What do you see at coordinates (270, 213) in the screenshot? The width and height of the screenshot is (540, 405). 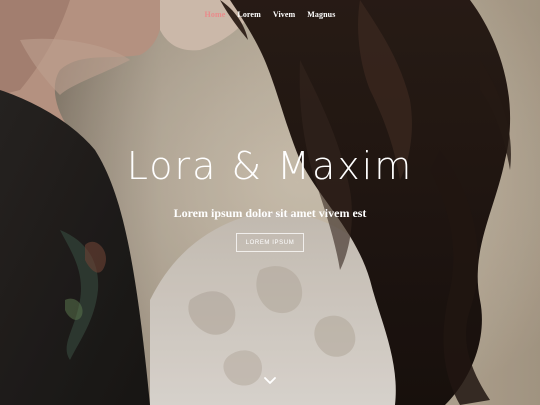 I see `hero-subtitle: Lorem ipsum dolor sit amet vivem est` at bounding box center [270, 213].